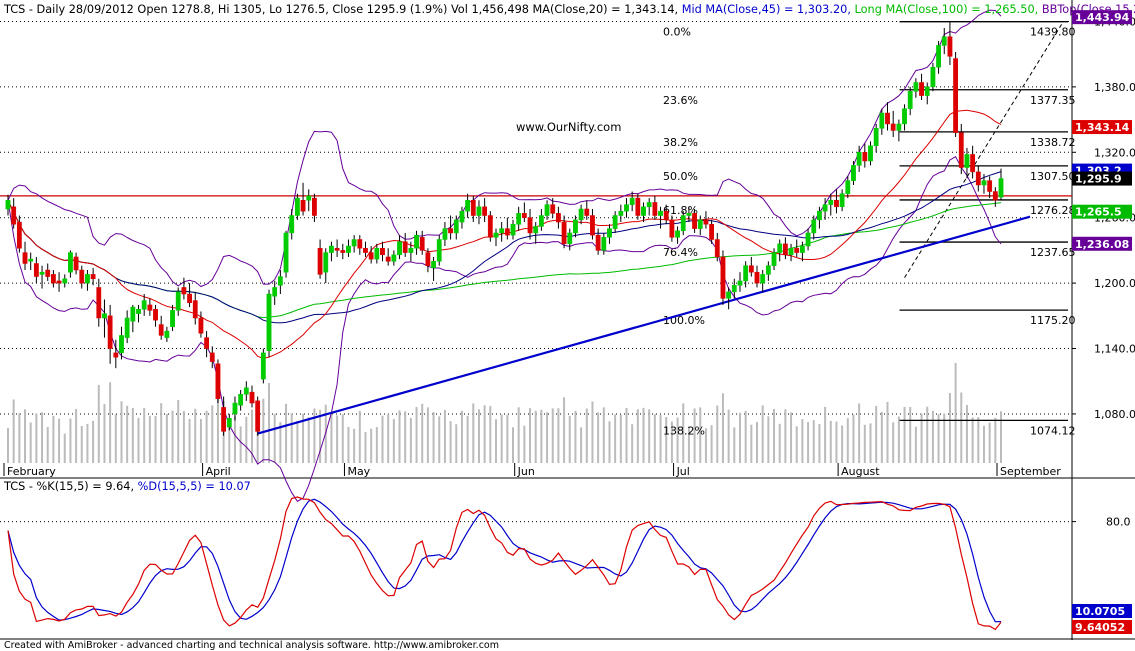 This screenshot has width=1135, height=651. Describe the element at coordinates (1053, 32) in the screenshot. I see `fib-level-value: 1439.80` at that location.